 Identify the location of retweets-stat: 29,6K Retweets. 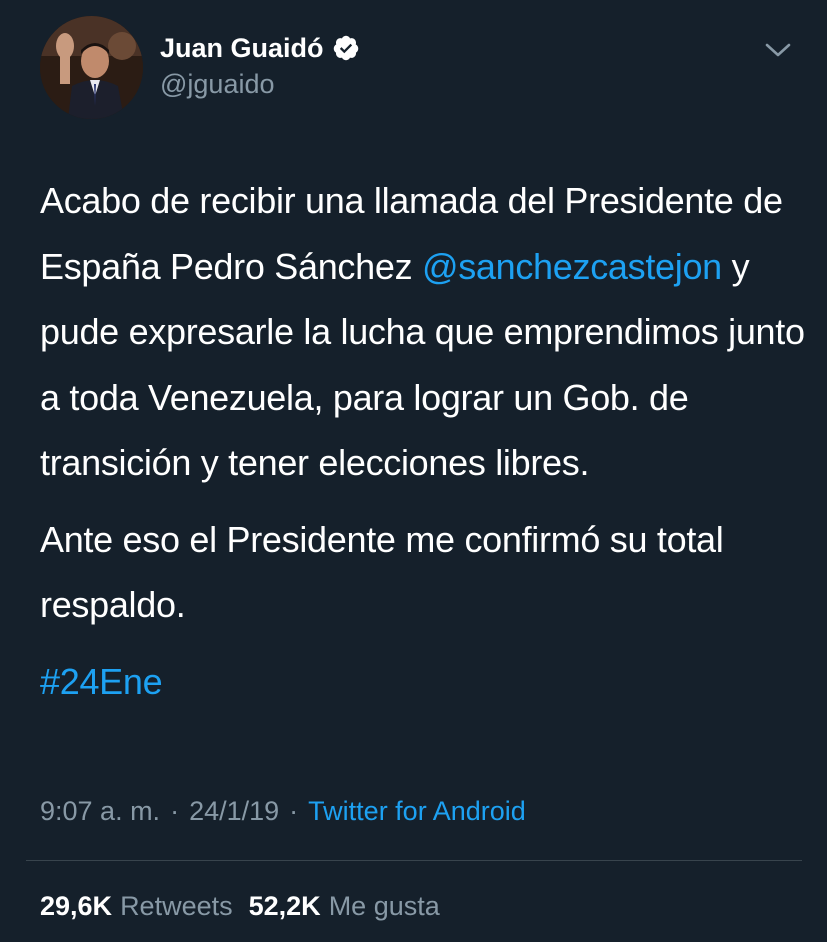
(136, 906).